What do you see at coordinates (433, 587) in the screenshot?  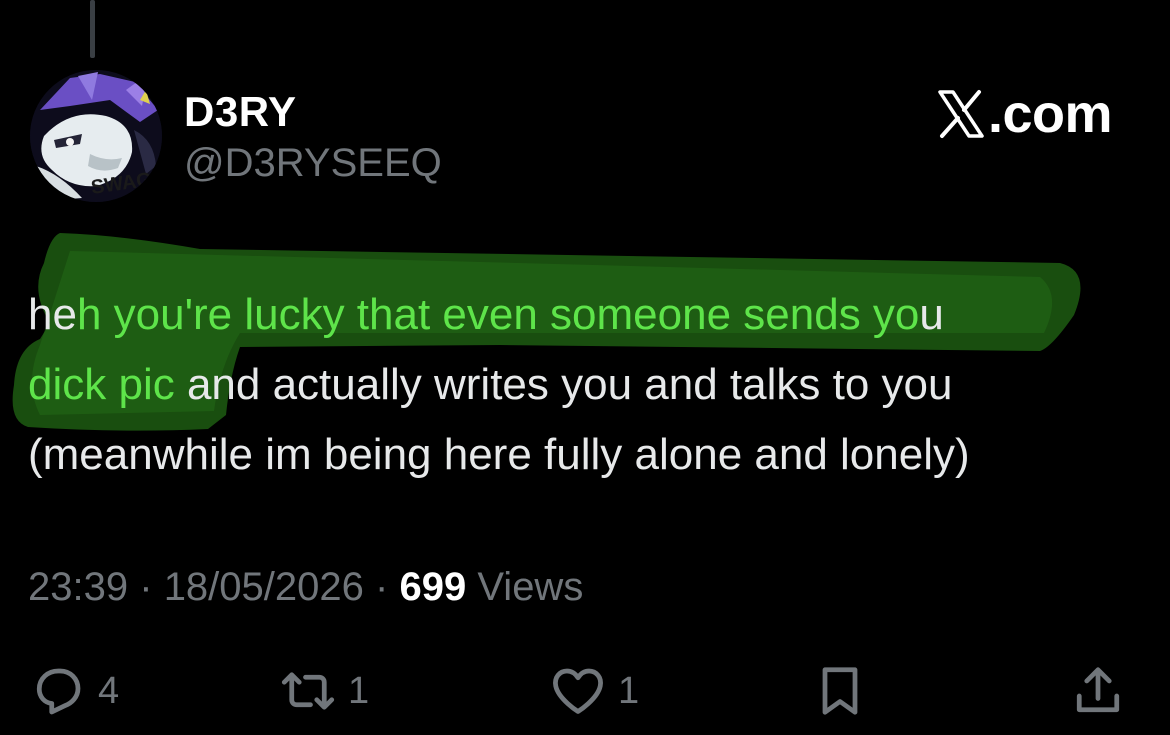 I see `views-count: 699` at bounding box center [433, 587].